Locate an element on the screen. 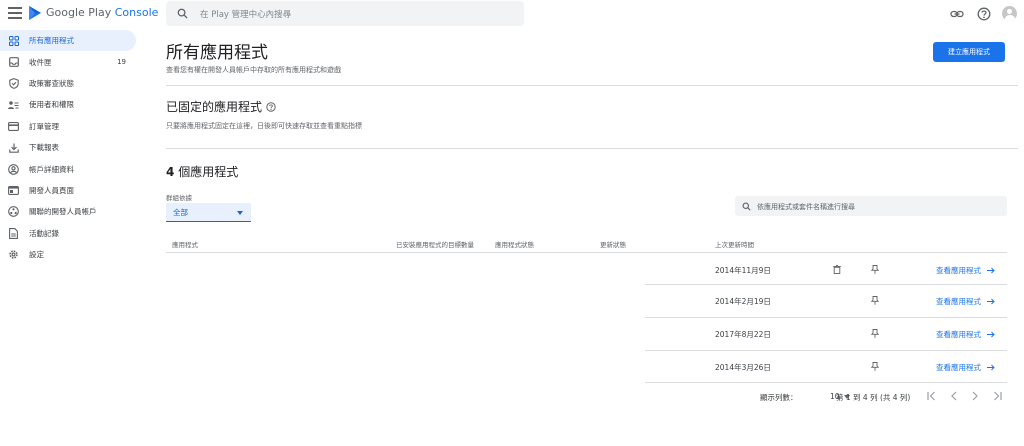 Image resolution: width=1024 pixels, height=446 pixels. link-icon is located at coordinates (957, 14).